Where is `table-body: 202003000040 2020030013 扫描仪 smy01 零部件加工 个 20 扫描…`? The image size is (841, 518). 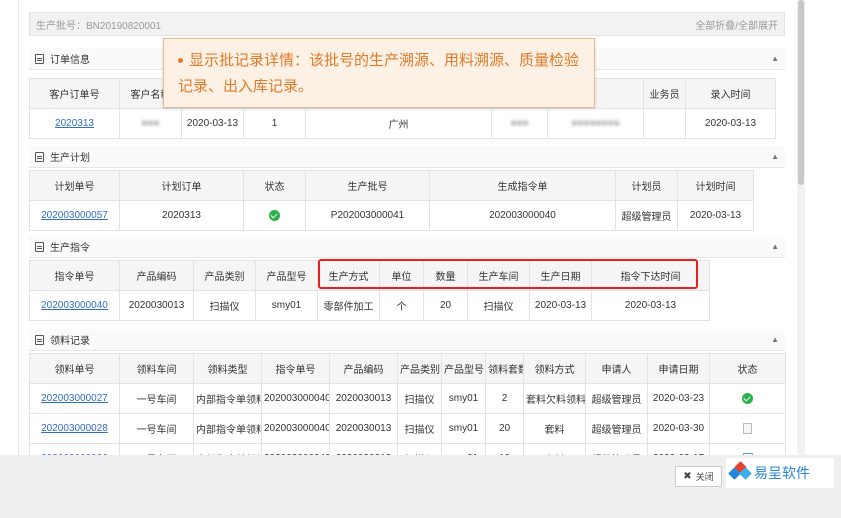 table-body: 202003000040 2020030013 扫描仪 smy01 零部件加工 个 20 扫描… is located at coordinates (369, 305).